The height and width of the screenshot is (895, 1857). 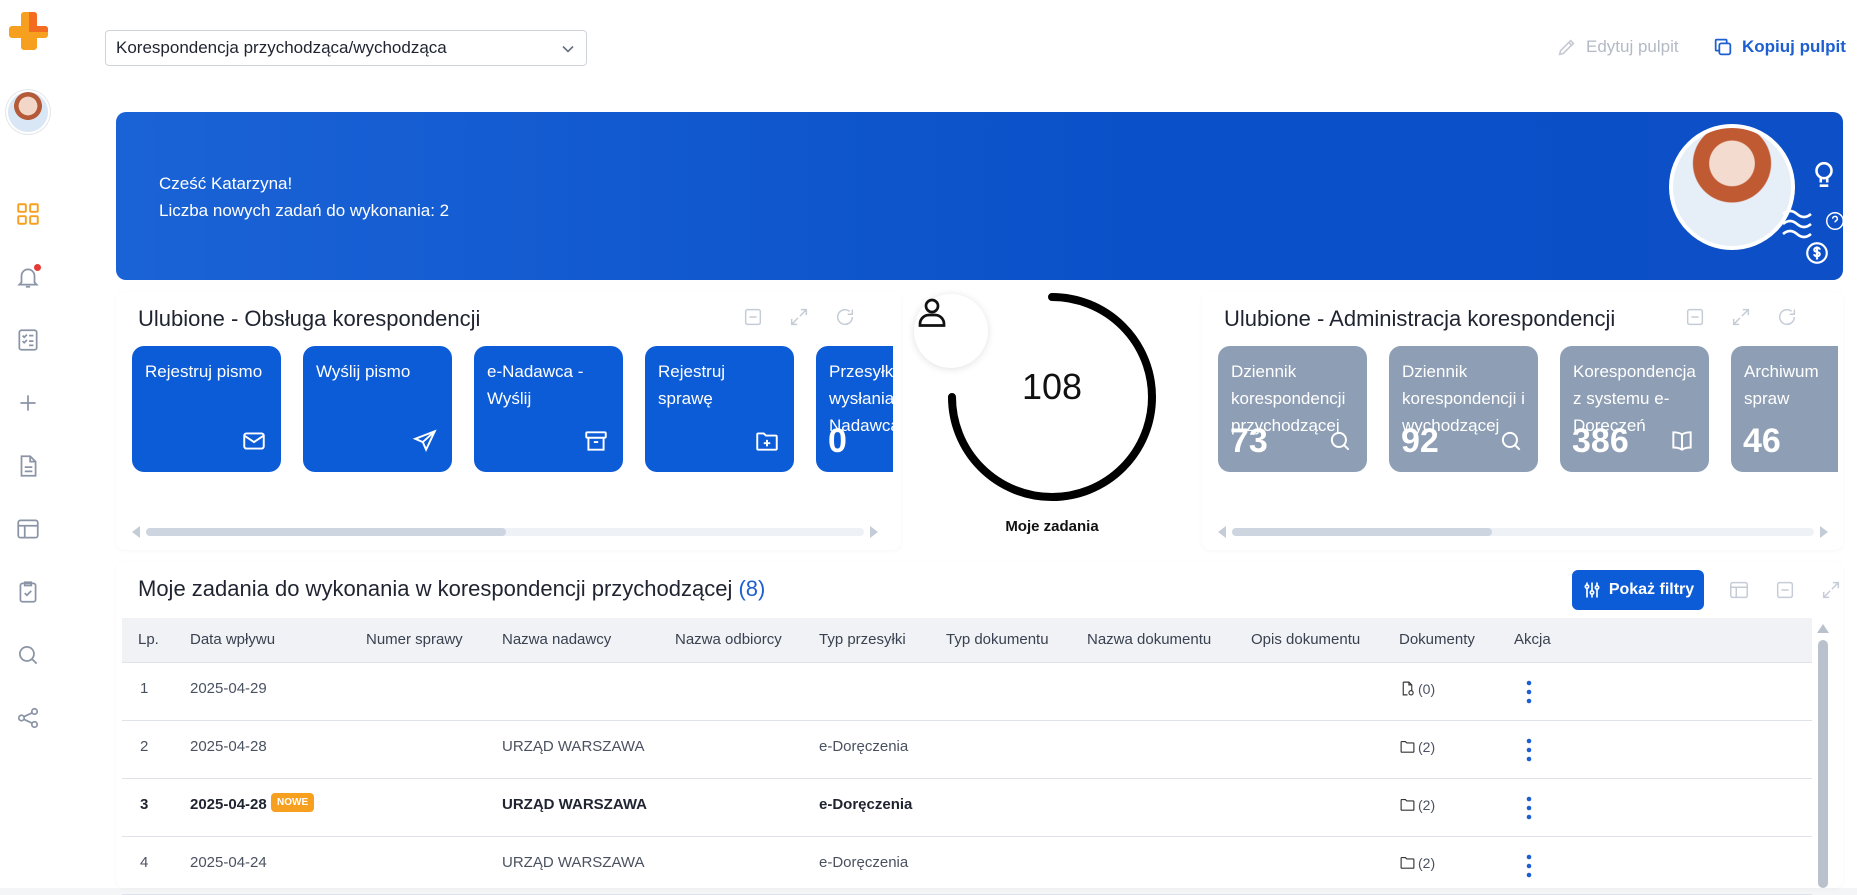 What do you see at coordinates (1566, 47) in the screenshot?
I see `pencil-icon` at bounding box center [1566, 47].